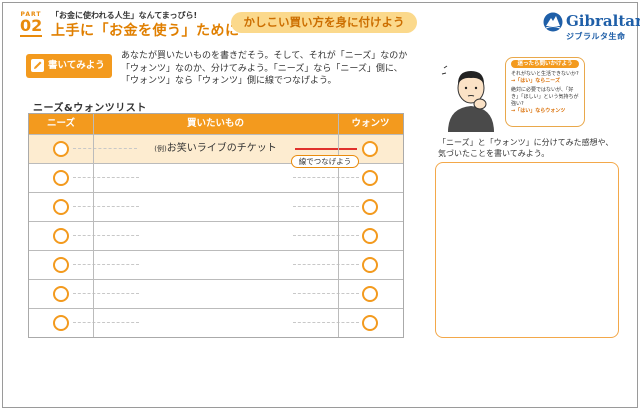  Describe the element at coordinates (553, 22) in the screenshot. I see `rock-logo-icon` at that location.